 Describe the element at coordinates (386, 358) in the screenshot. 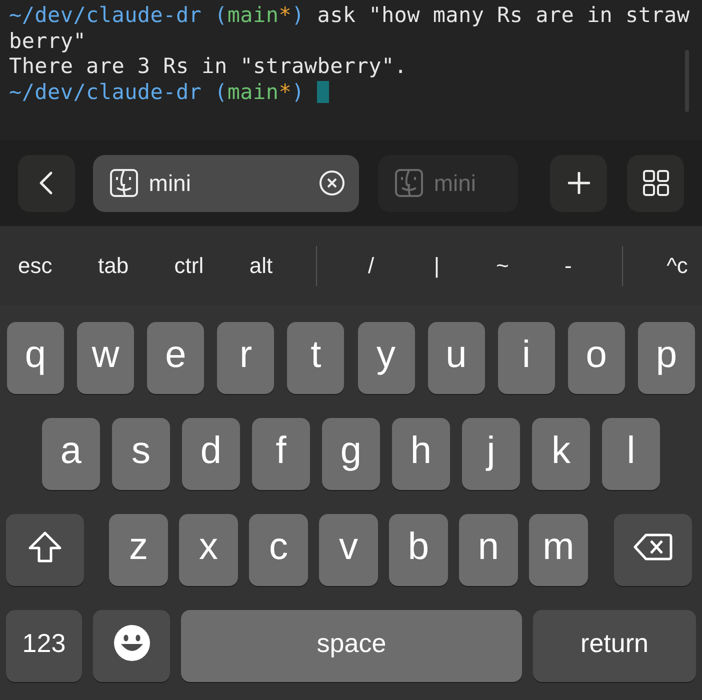

I see `letter-key: y` at that location.